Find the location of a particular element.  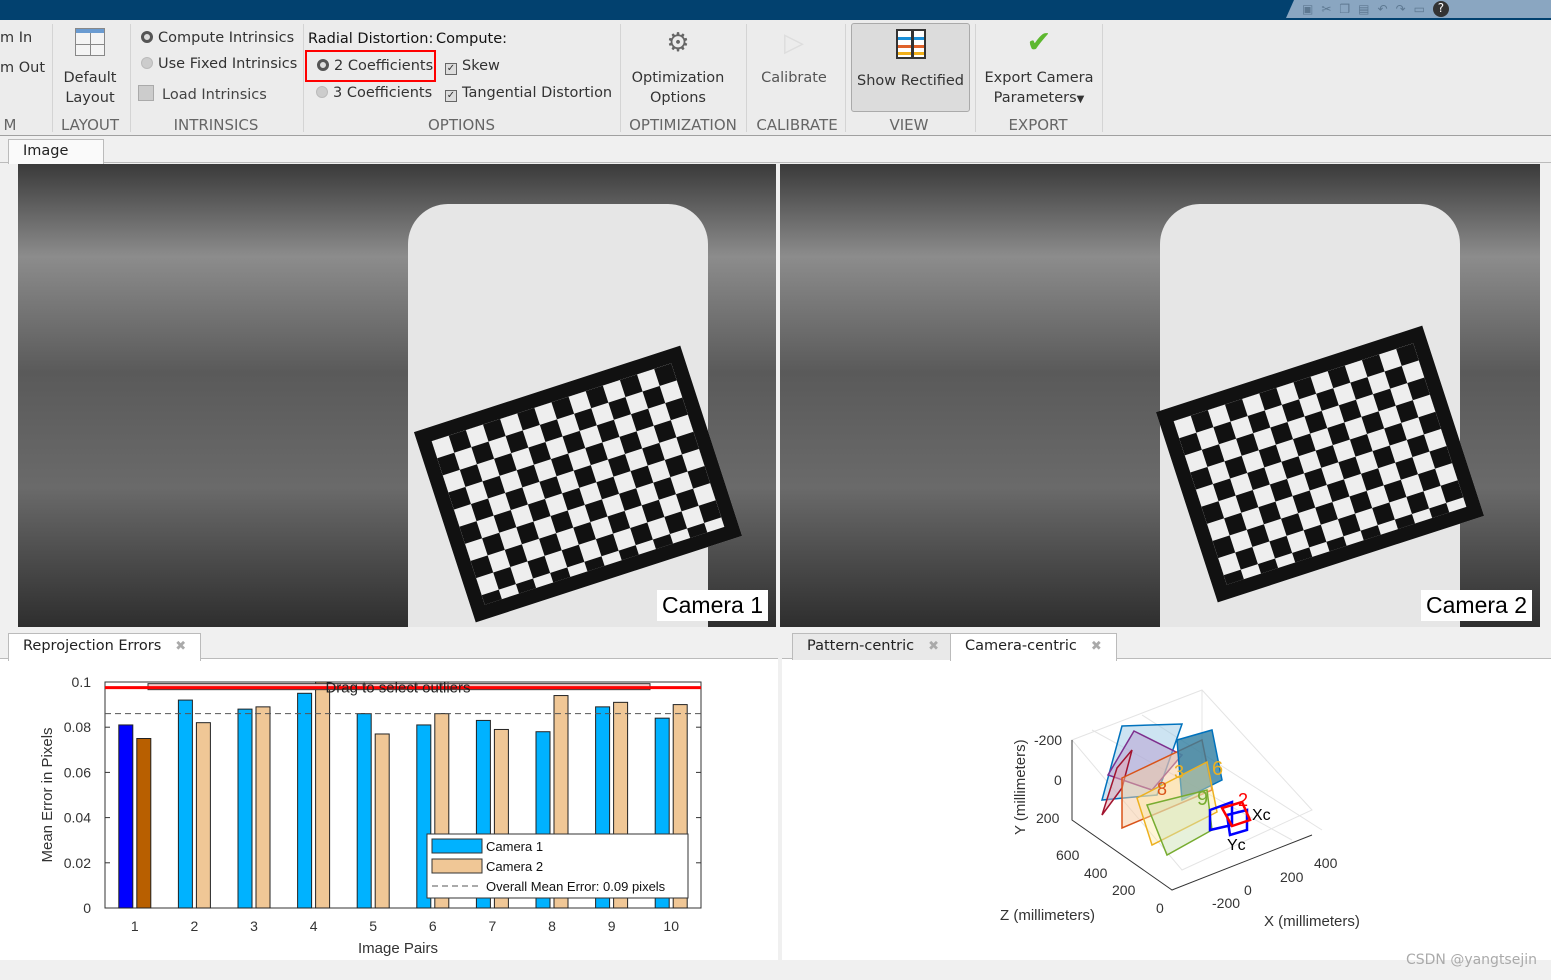

compute-intrinsics-label: Compute Intrinsics is located at coordinates (226, 38).